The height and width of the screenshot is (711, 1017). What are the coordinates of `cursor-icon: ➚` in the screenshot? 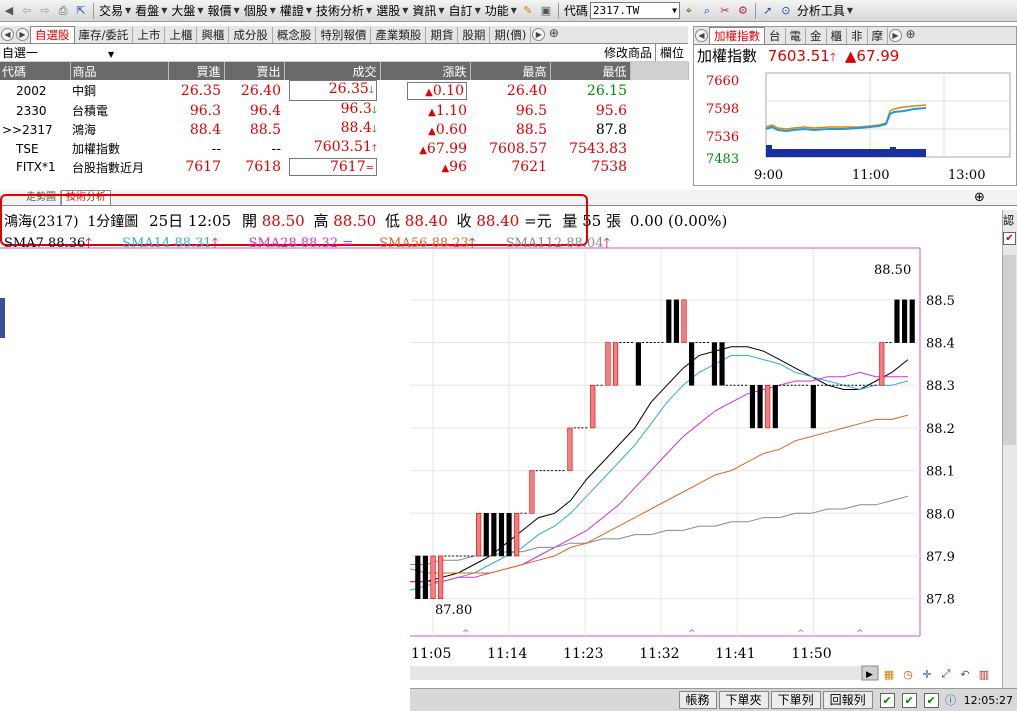 It's located at (768, 11).